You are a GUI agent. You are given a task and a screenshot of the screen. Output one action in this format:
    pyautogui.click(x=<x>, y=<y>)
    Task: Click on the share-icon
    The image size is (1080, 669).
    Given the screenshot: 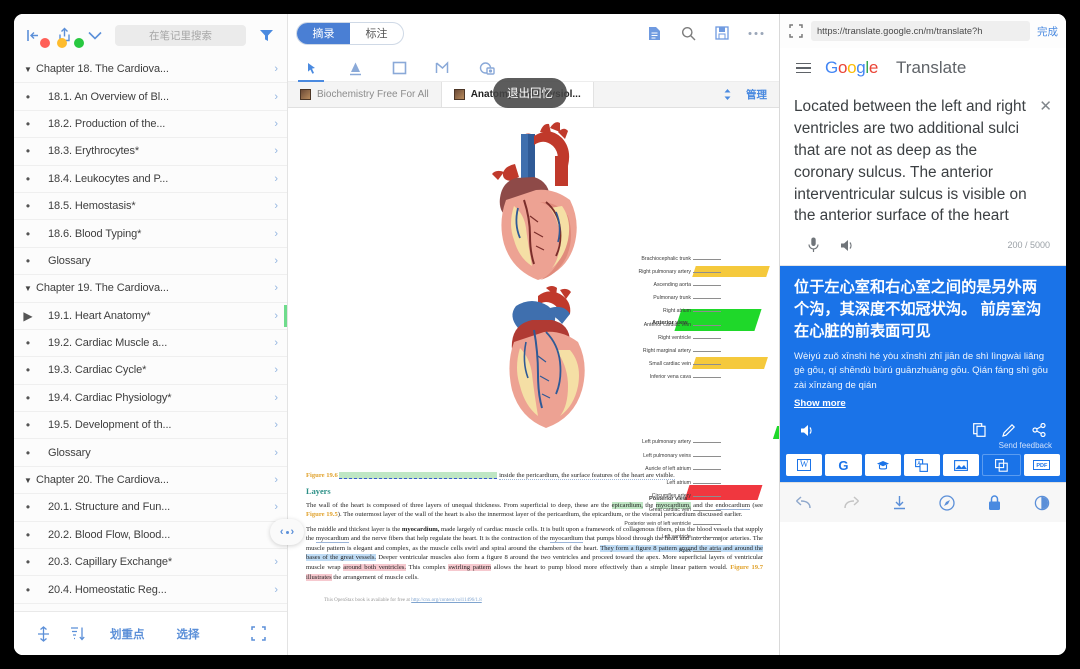 What is the action you would take?
    pyautogui.click(x=1039, y=430)
    